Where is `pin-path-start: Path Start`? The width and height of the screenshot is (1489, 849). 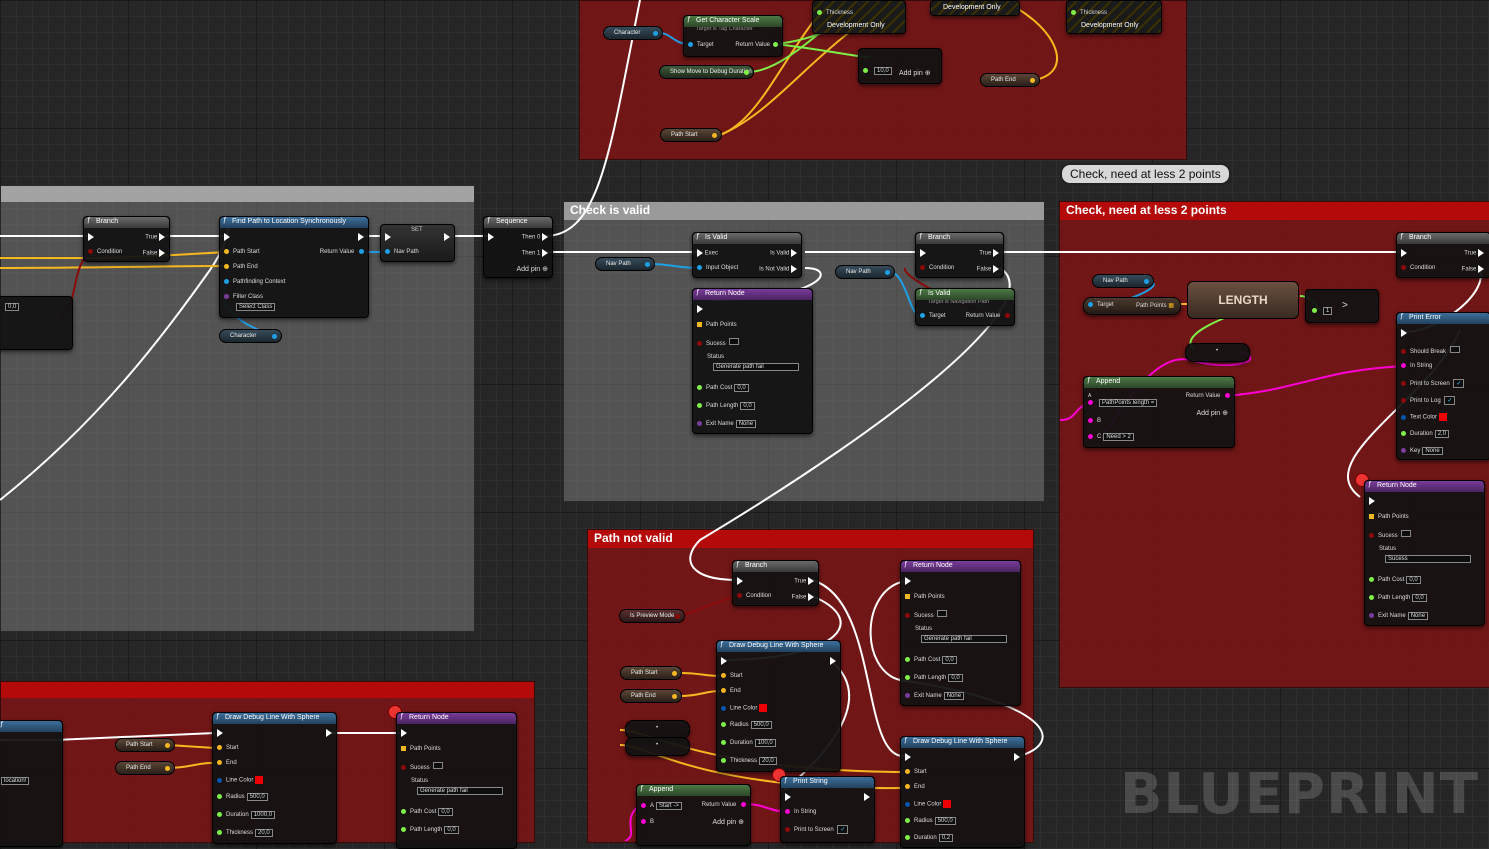
pin-path-start: Path Start is located at coordinates (246, 252).